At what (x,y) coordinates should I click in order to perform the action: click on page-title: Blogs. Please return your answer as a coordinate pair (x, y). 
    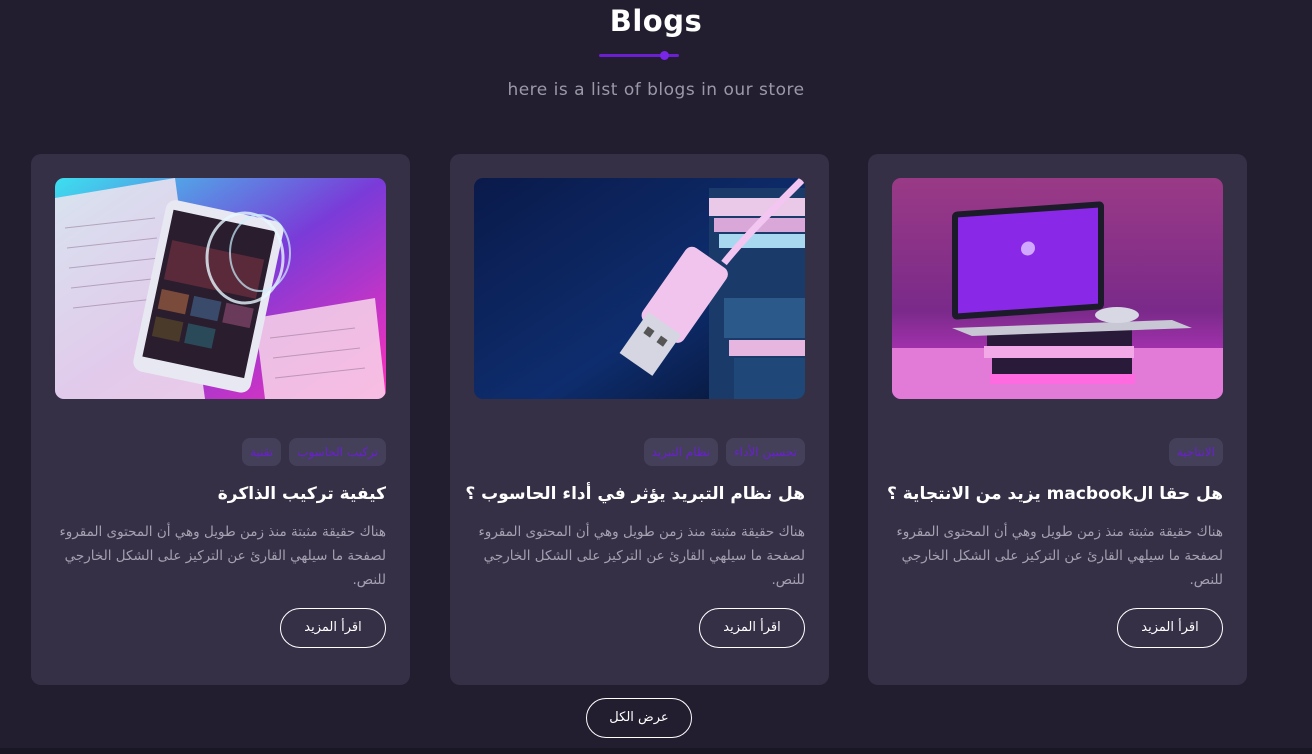
    Looking at the image, I should click on (656, 21).